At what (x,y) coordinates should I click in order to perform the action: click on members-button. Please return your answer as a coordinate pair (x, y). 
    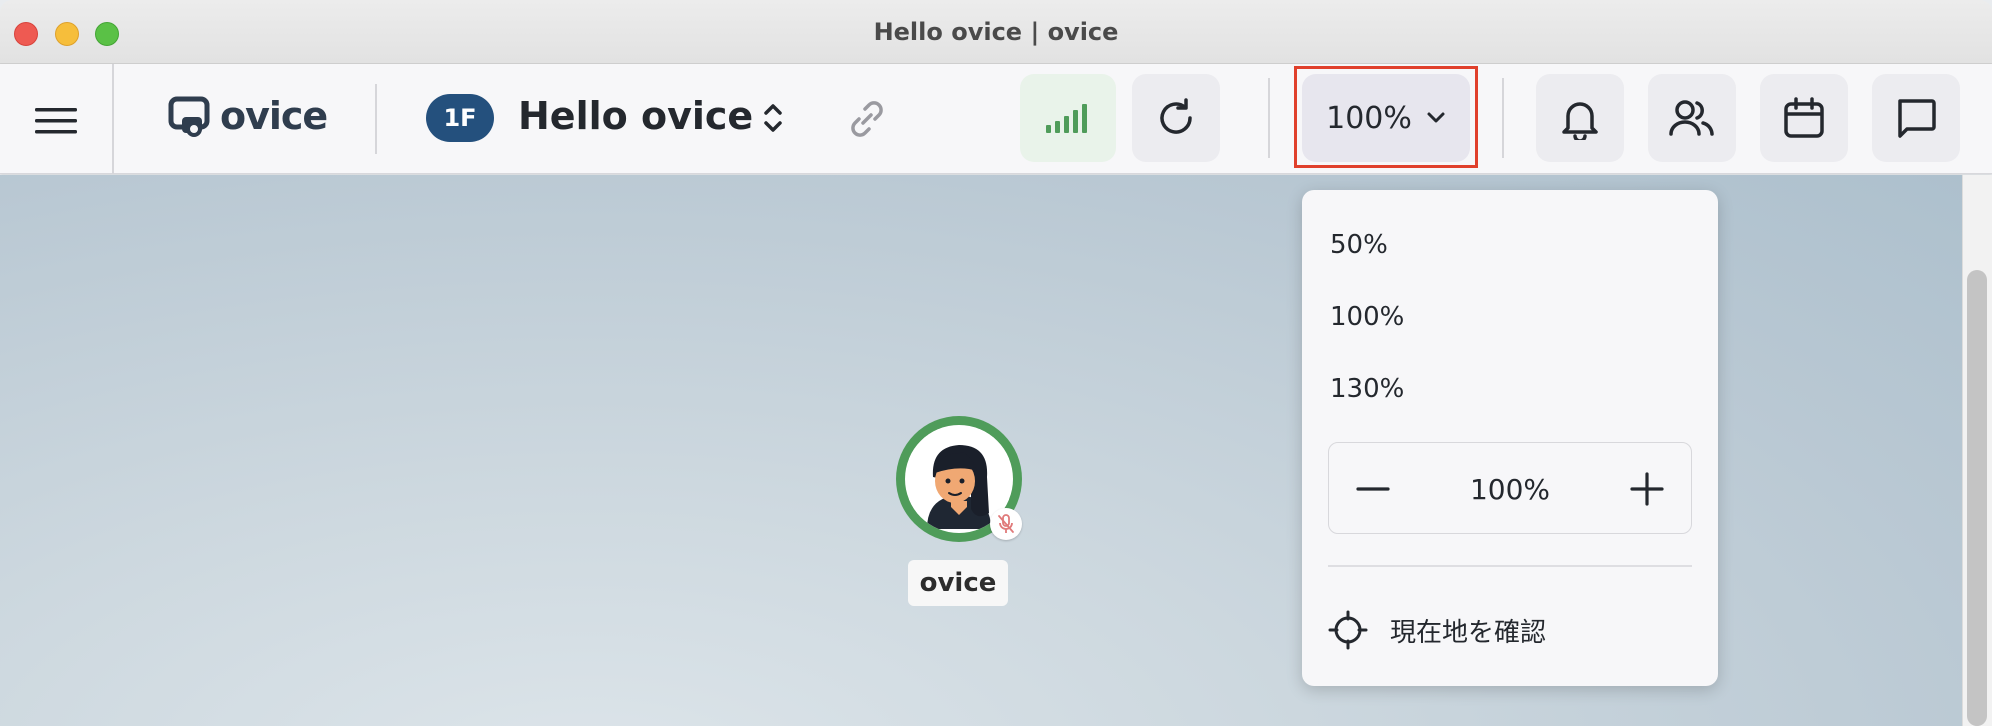
    Looking at the image, I should click on (1692, 118).